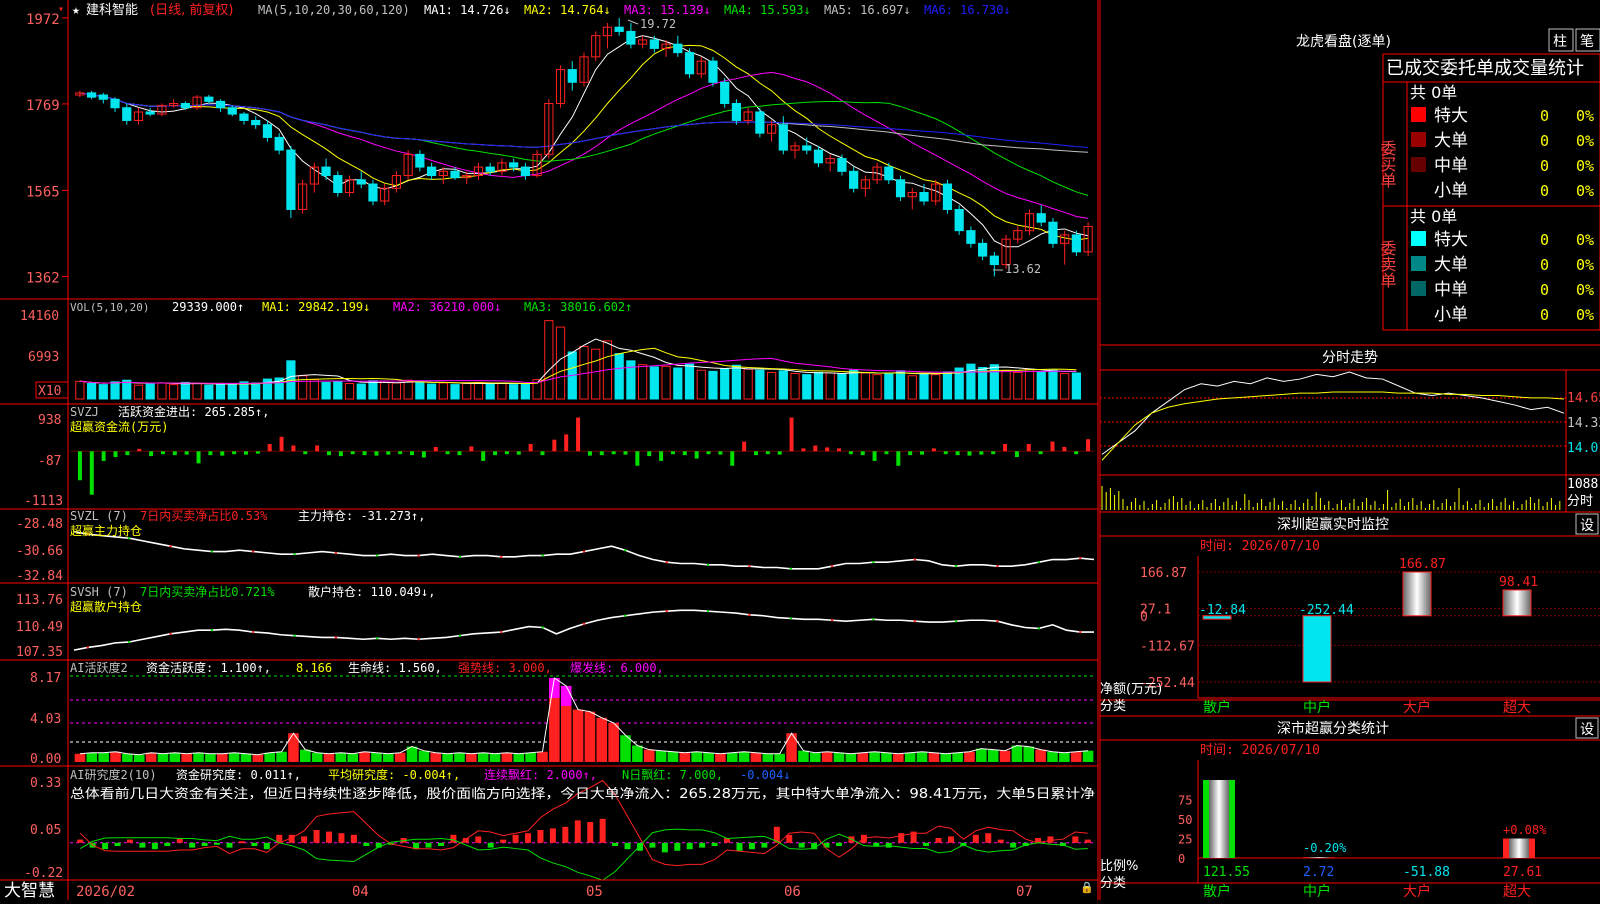 Image resolution: width=1600 pixels, height=904 pixels. Describe the element at coordinates (1185, 801) in the screenshot. I see `classify-tick-0: 75` at that location.